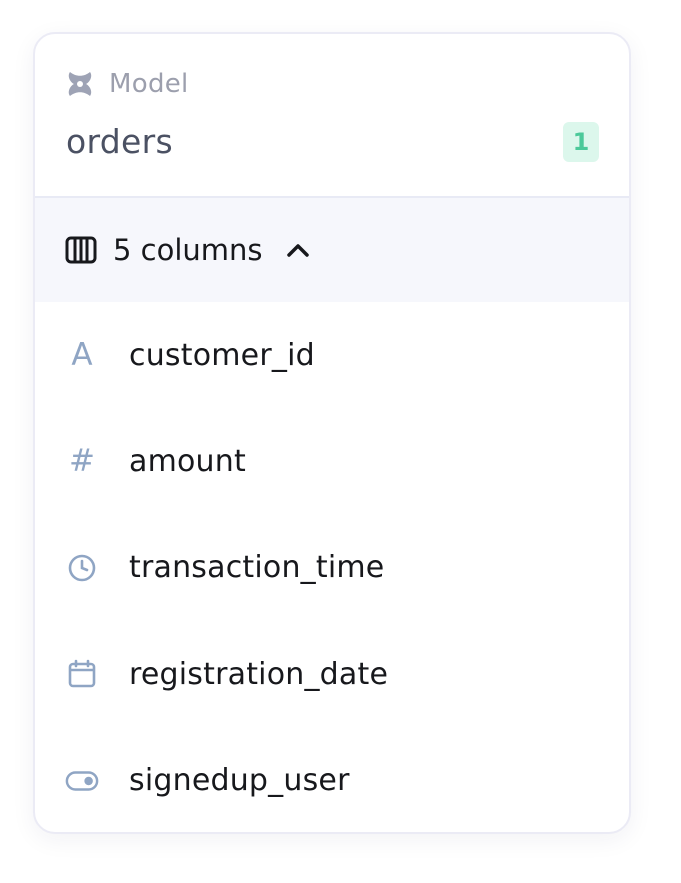  I want to click on columns-count-label: 5 columns, so click(188, 250).